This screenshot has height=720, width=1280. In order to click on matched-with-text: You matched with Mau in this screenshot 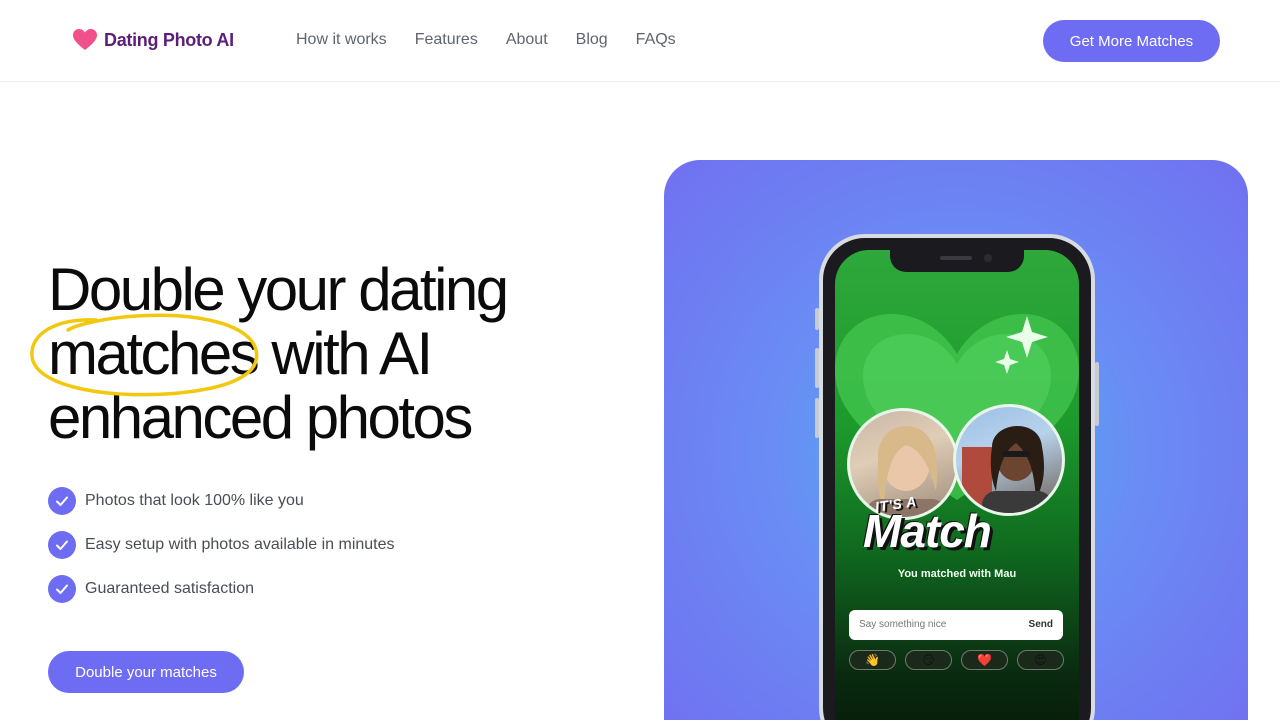, I will do `click(957, 574)`.